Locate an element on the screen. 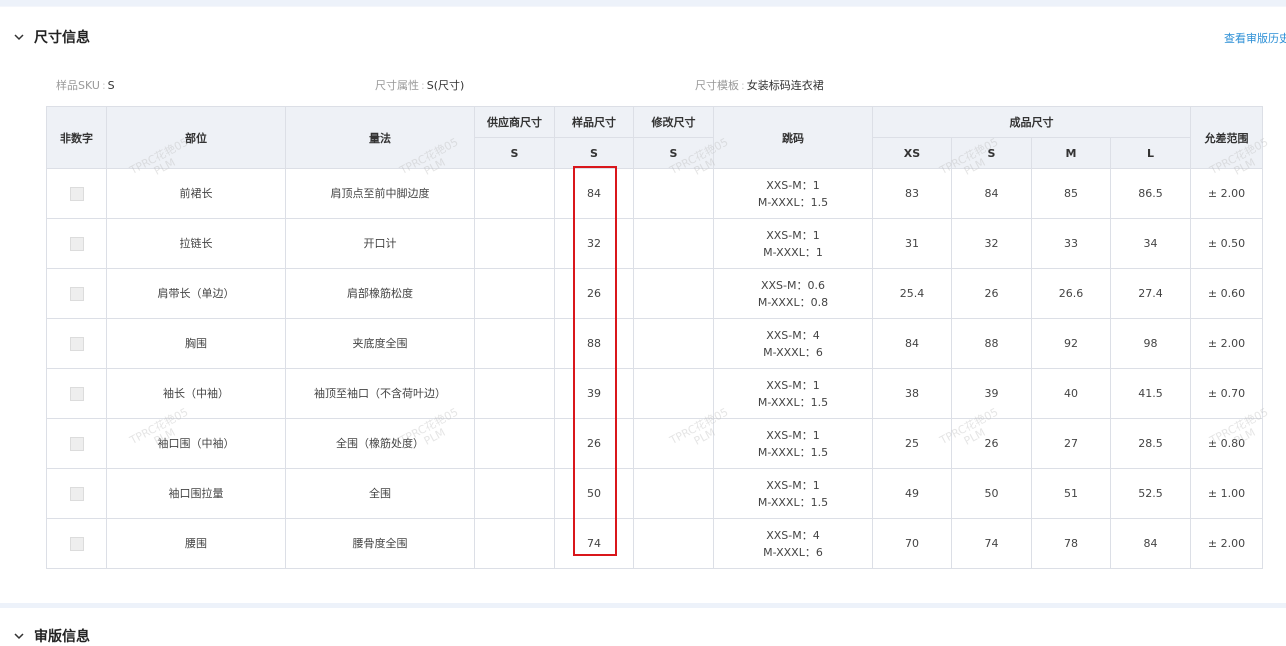  method-cell: 肩顶点至前中脚边度 is located at coordinates (380, 193).